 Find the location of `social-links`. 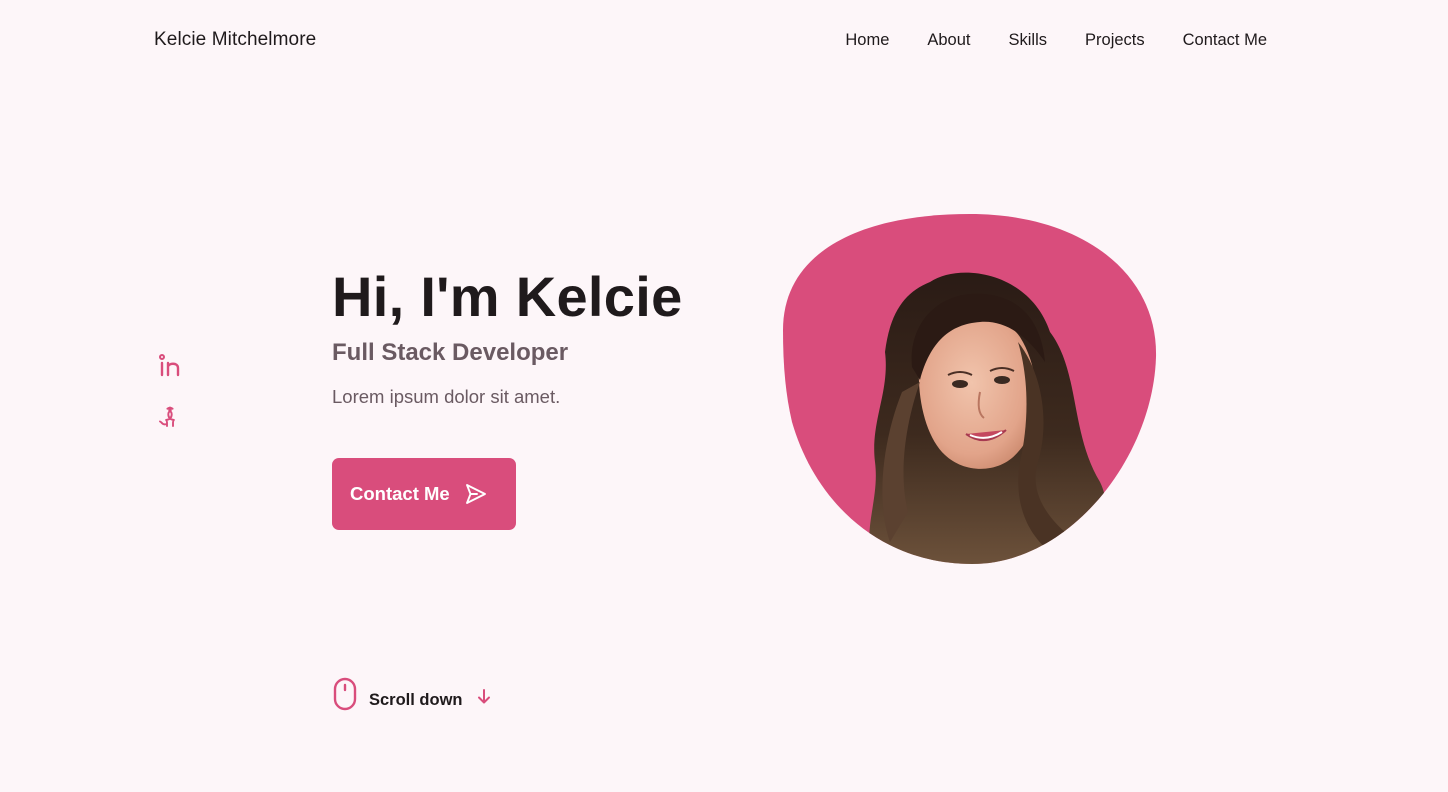

social-links is located at coordinates (171, 404).